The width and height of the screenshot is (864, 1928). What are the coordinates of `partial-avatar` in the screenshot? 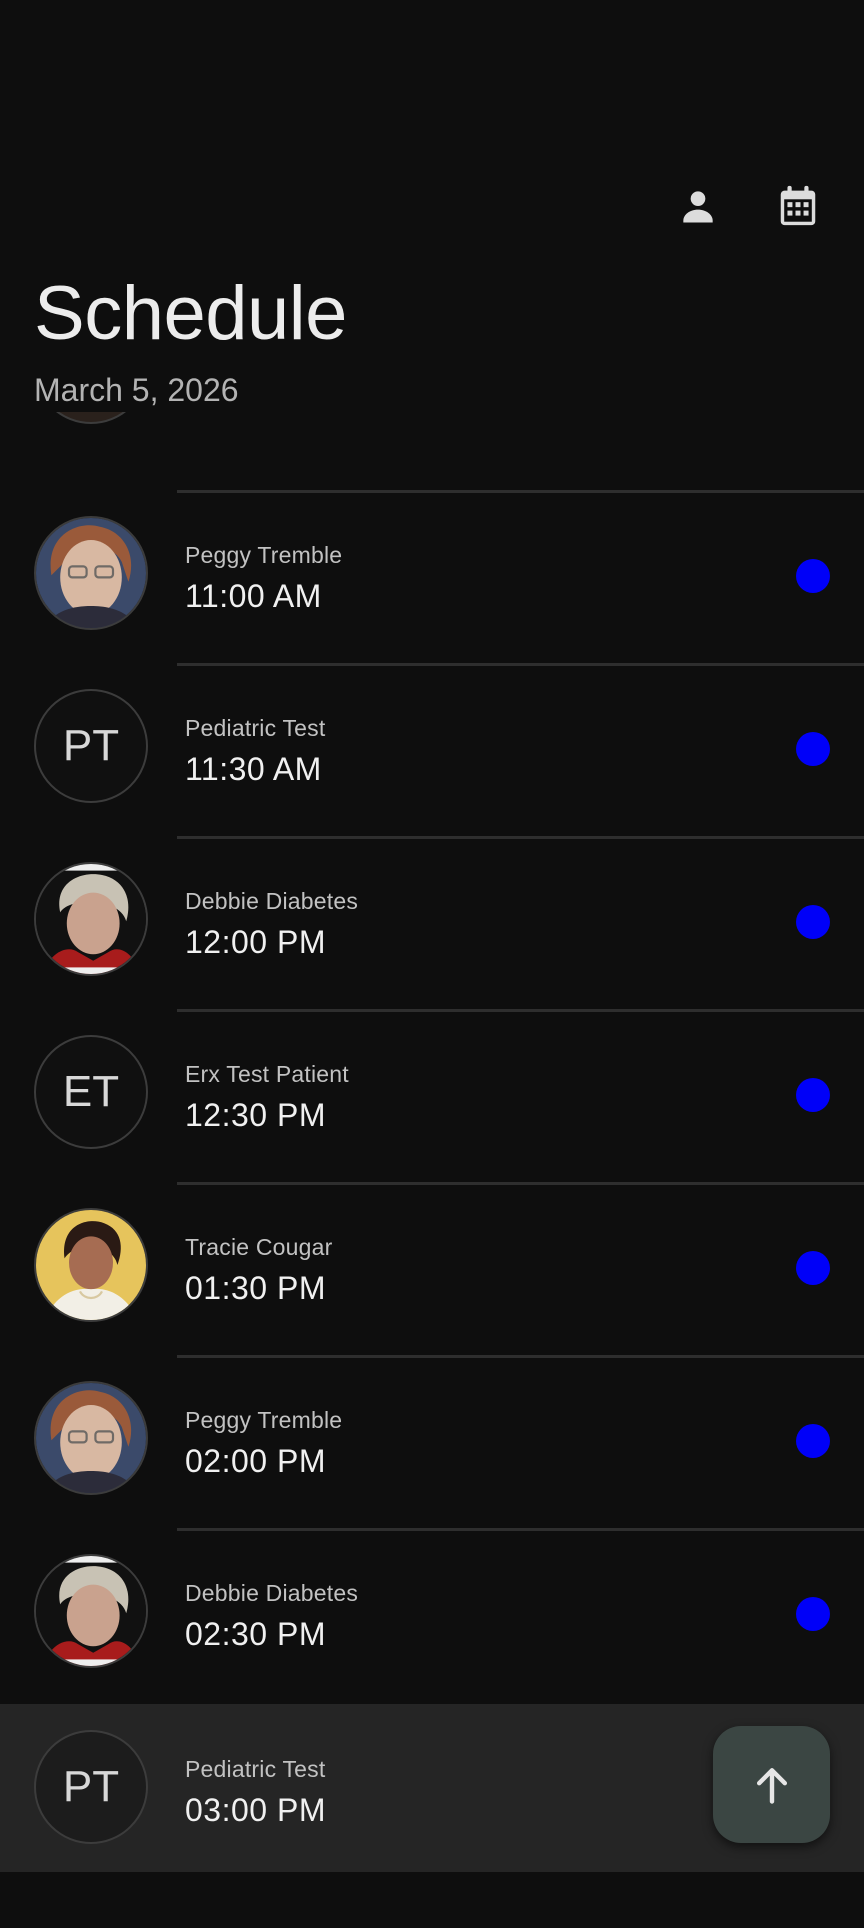 It's located at (91, 418).